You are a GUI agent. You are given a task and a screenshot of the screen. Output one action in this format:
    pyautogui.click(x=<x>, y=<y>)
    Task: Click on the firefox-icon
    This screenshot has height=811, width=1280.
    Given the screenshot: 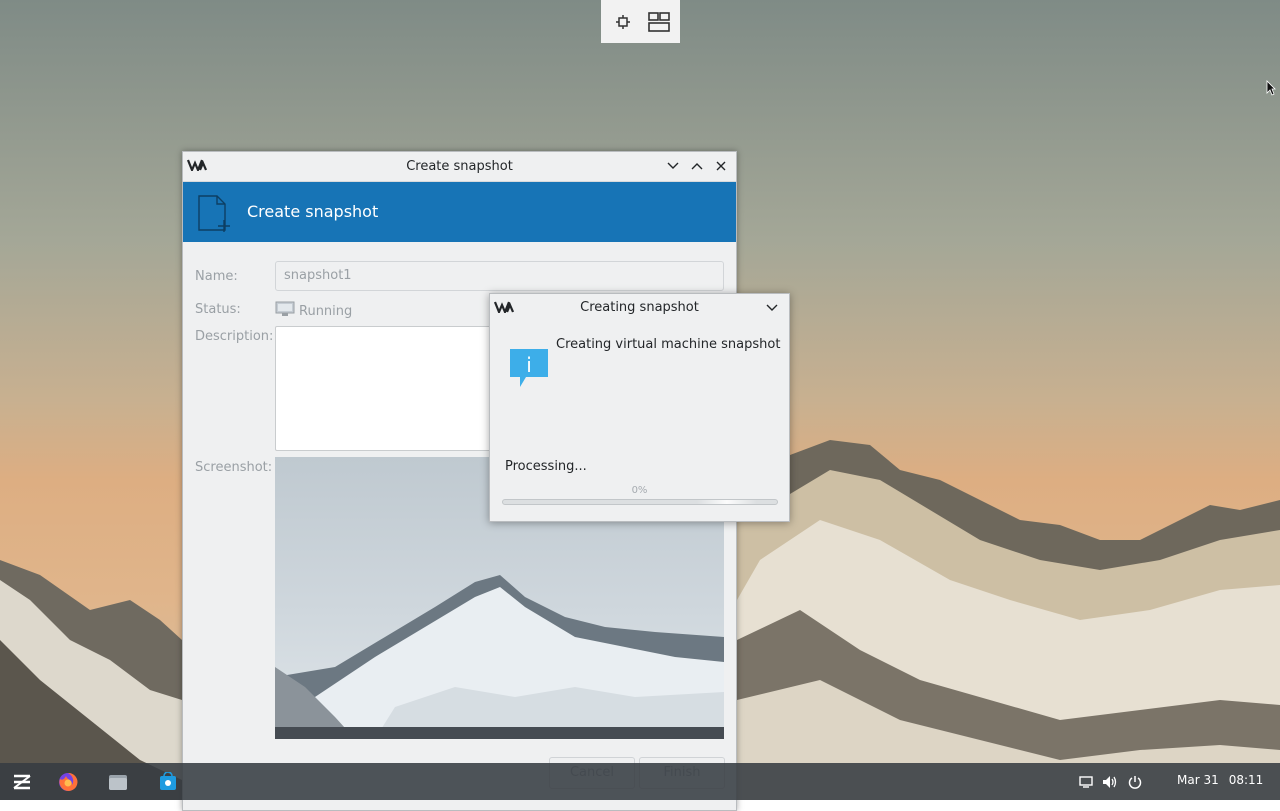 What is the action you would take?
    pyautogui.click(x=68, y=782)
    